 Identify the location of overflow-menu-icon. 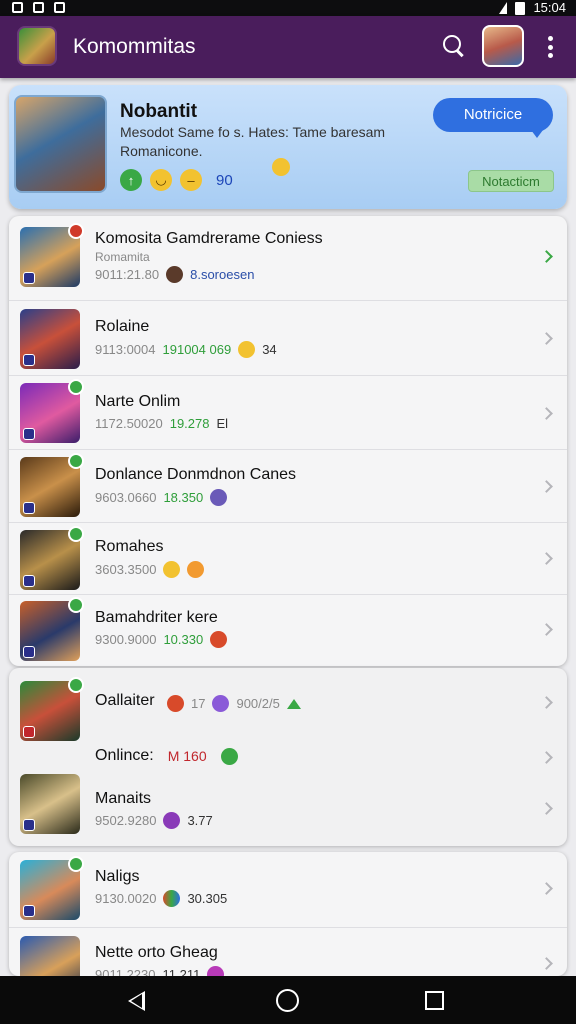
(550, 47).